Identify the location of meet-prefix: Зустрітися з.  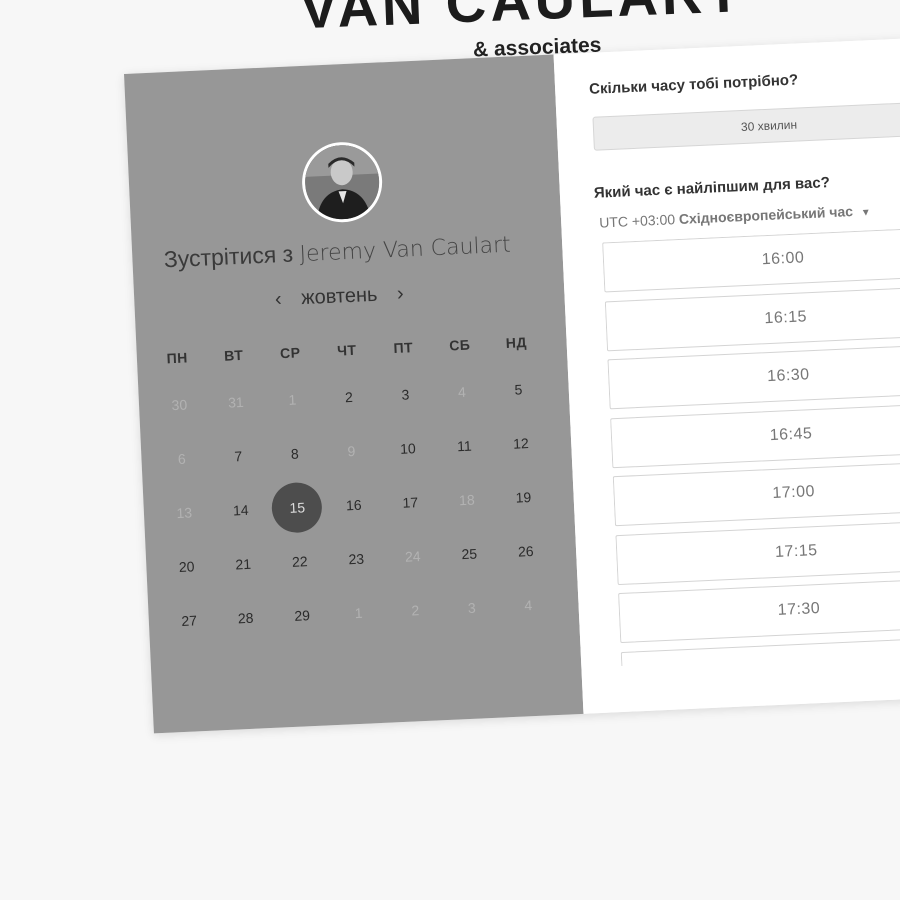
(228, 256).